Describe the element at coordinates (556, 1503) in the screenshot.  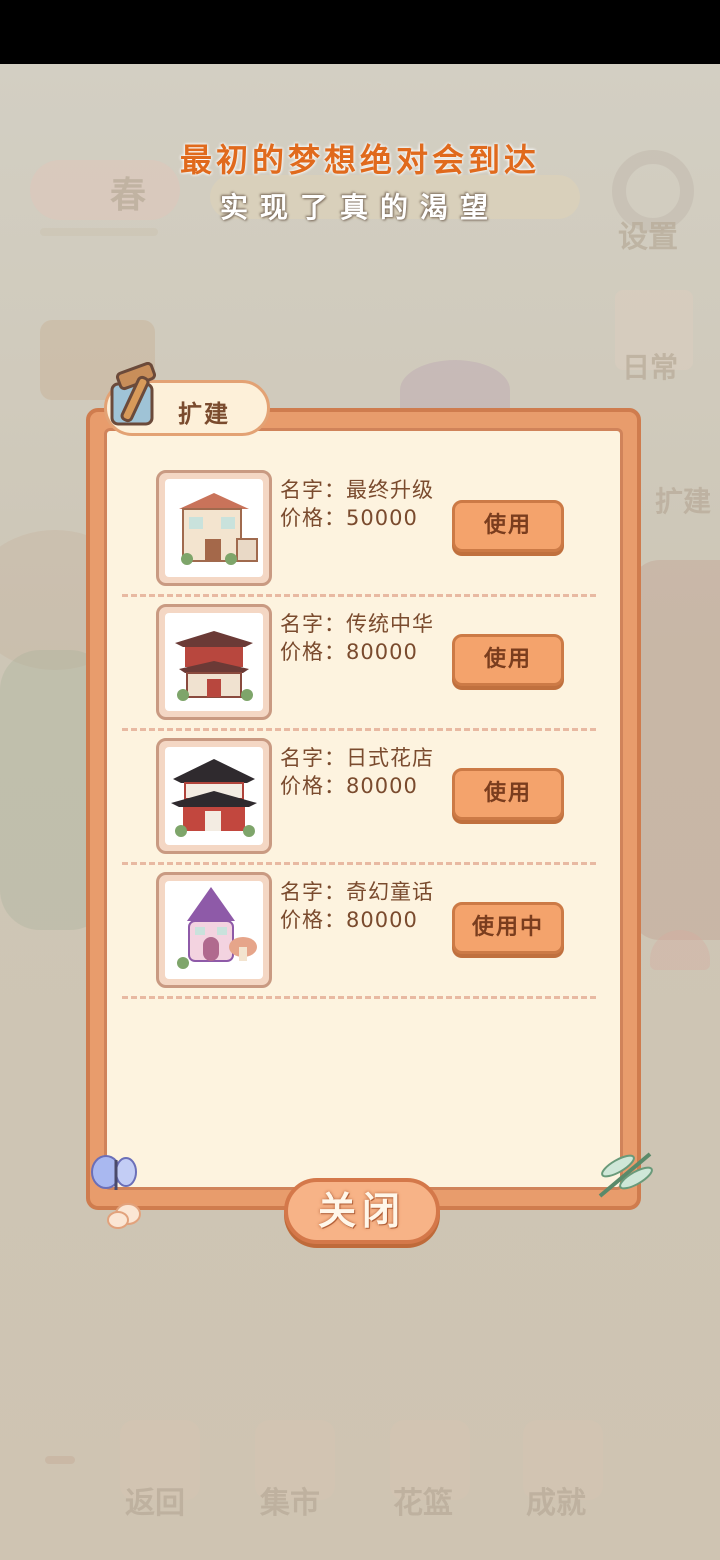
I see `achievement-nav-label: 成就` at that location.